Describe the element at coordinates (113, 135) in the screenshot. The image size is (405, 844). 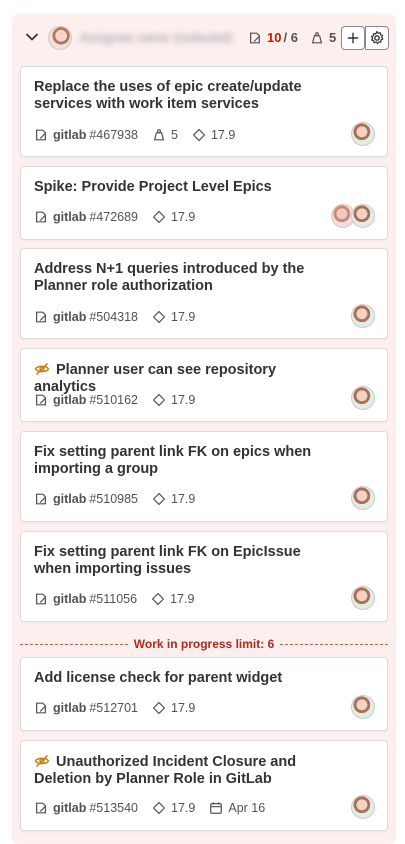
I see `issue-id: #467938` at that location.